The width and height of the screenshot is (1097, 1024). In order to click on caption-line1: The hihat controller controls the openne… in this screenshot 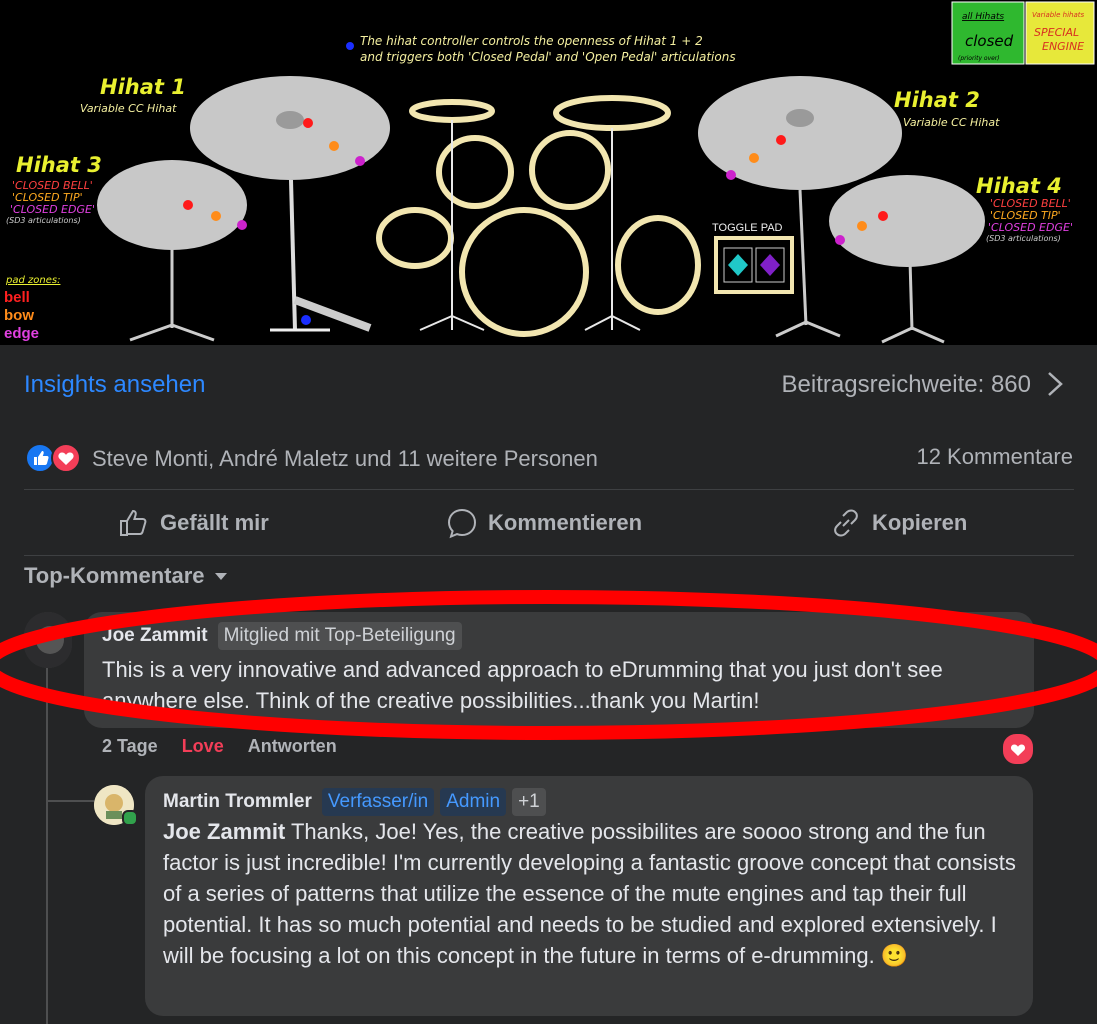, I will do `click(531, 41)`.